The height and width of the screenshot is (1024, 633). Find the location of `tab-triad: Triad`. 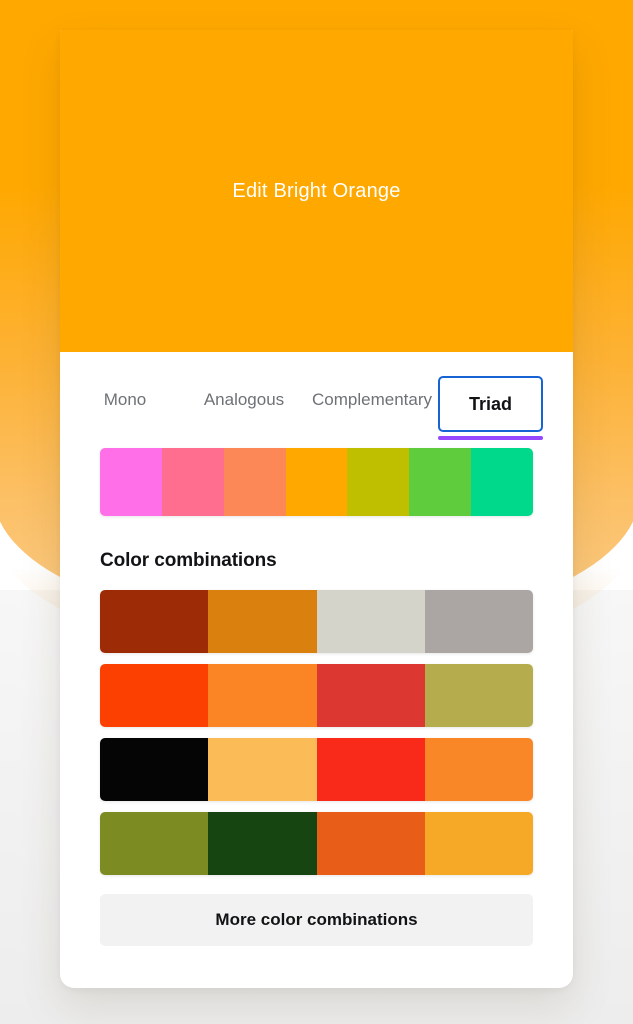

tab-triad: Triad is located at coordinates (490, 404).